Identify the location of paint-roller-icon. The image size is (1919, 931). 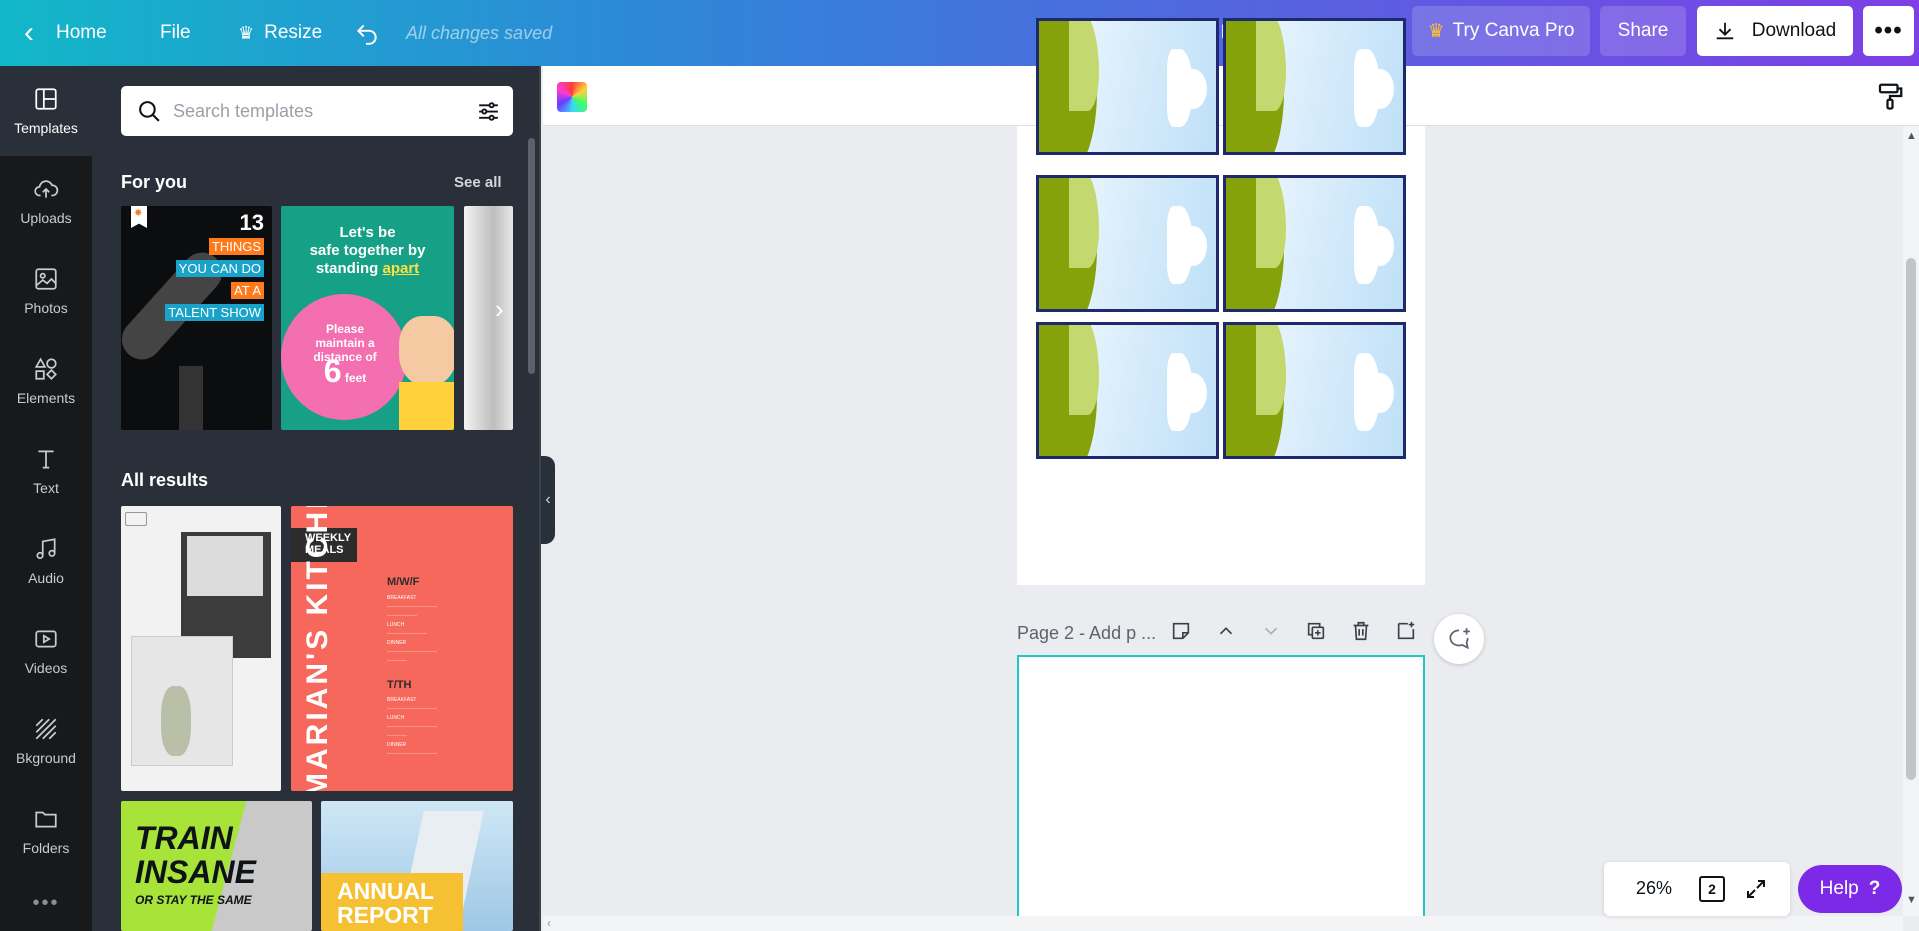
(1890, 96).